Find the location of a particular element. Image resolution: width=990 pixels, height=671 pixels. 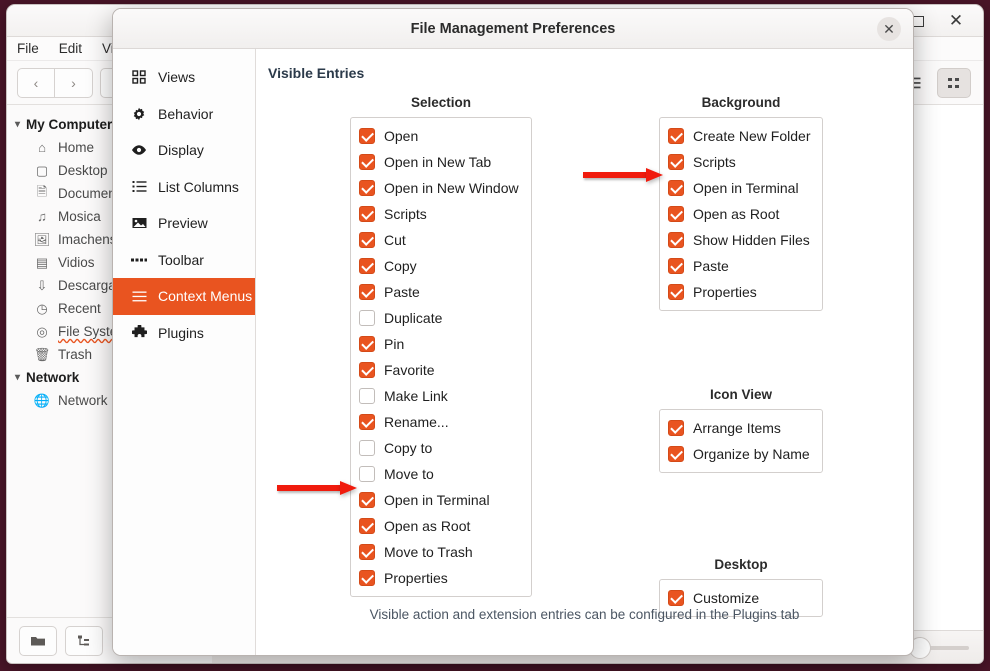

nav-item-list-columns: List Columns is located at coordinates (184, 187).